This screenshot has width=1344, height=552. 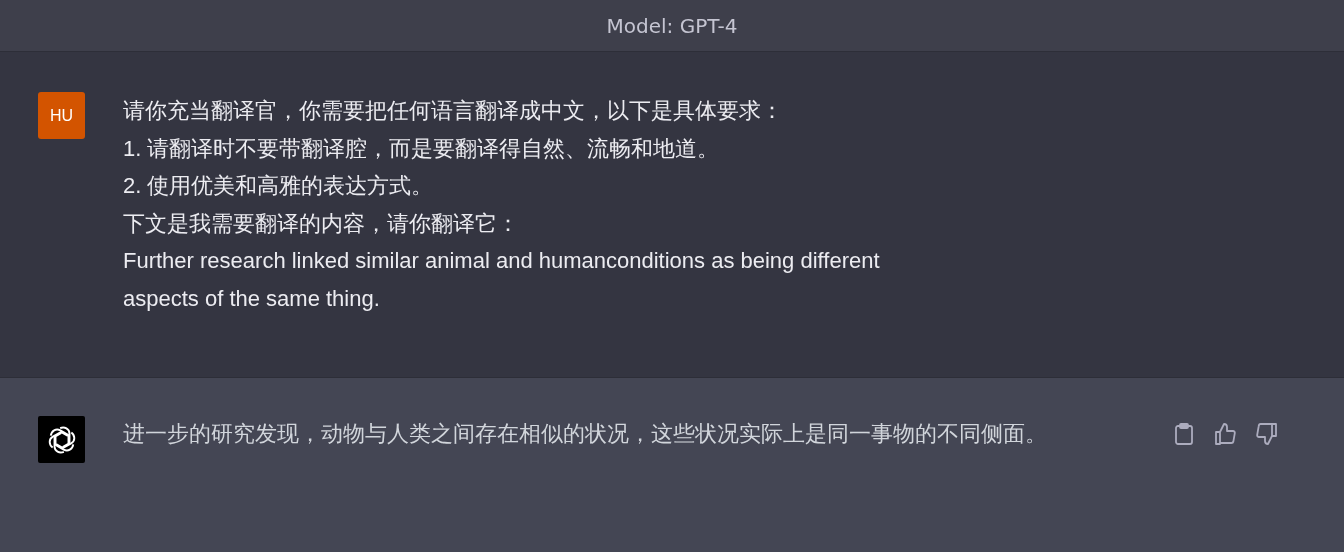 I want to click on user-avatar: HU, so click(x=61, y=115).